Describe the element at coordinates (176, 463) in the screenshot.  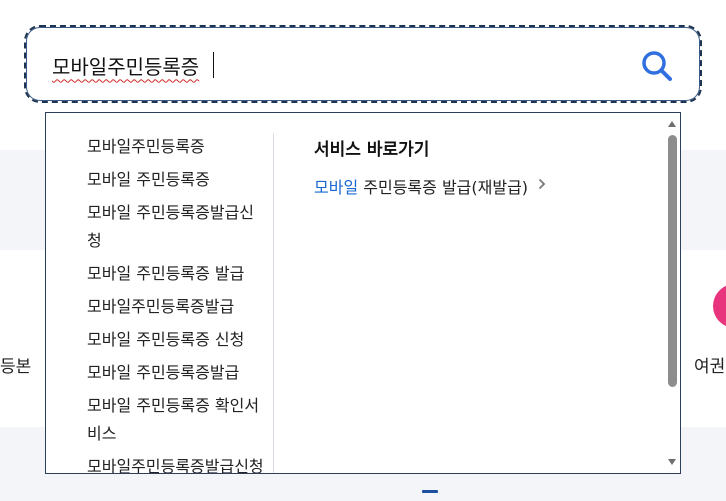
I see `suggestion-item: 모바일주민등록증발급신청` at that location.